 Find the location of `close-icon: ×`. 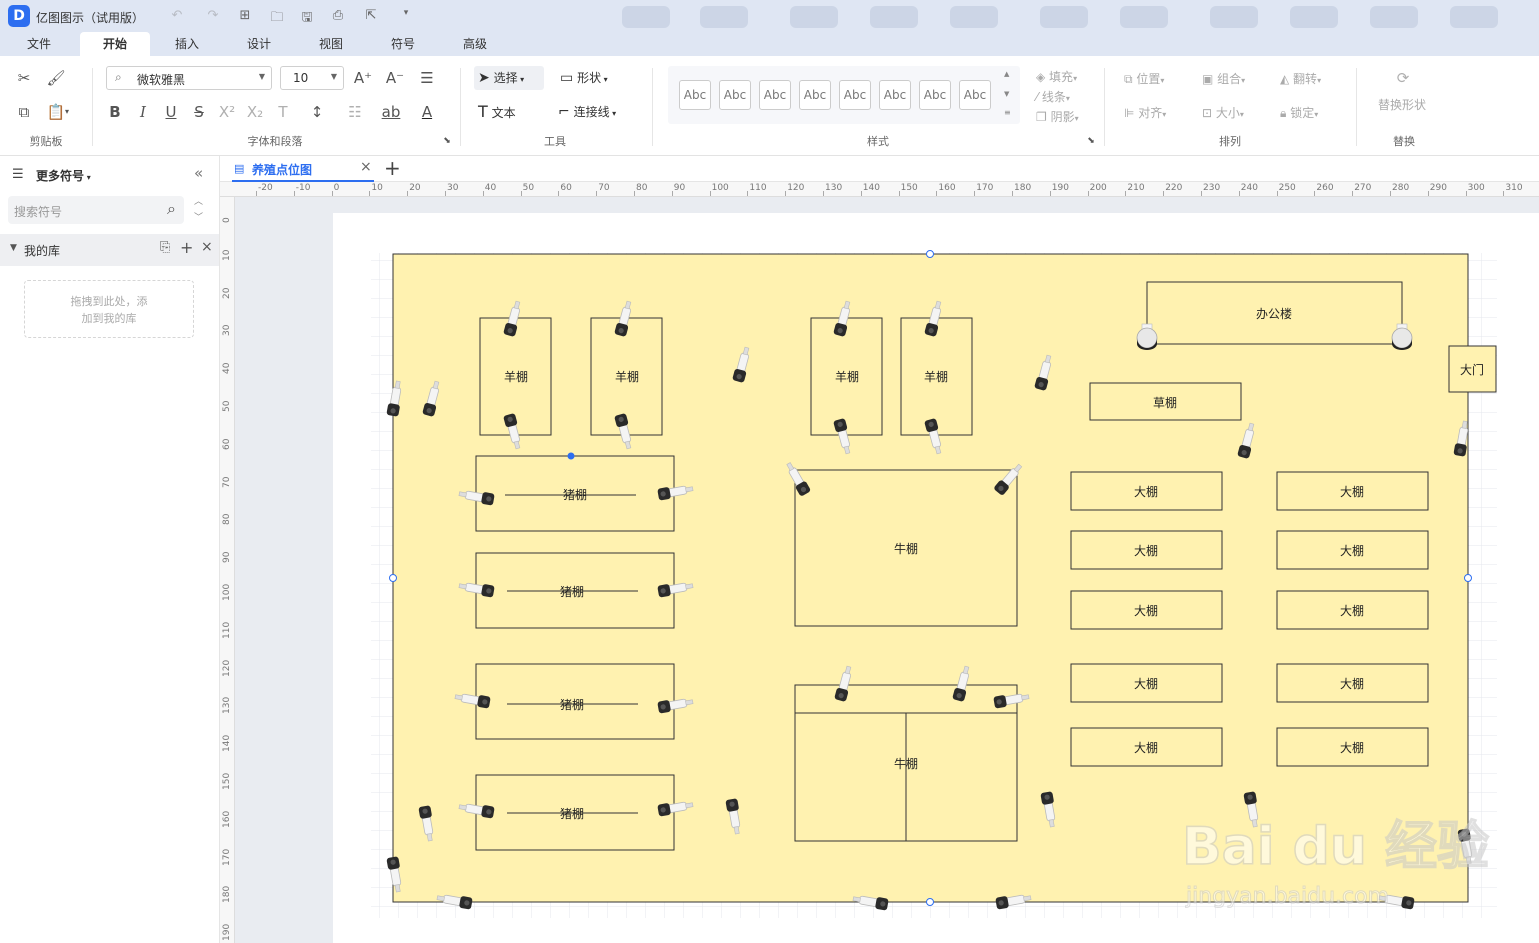

close-icon: × is located at coordinates (207, 247).